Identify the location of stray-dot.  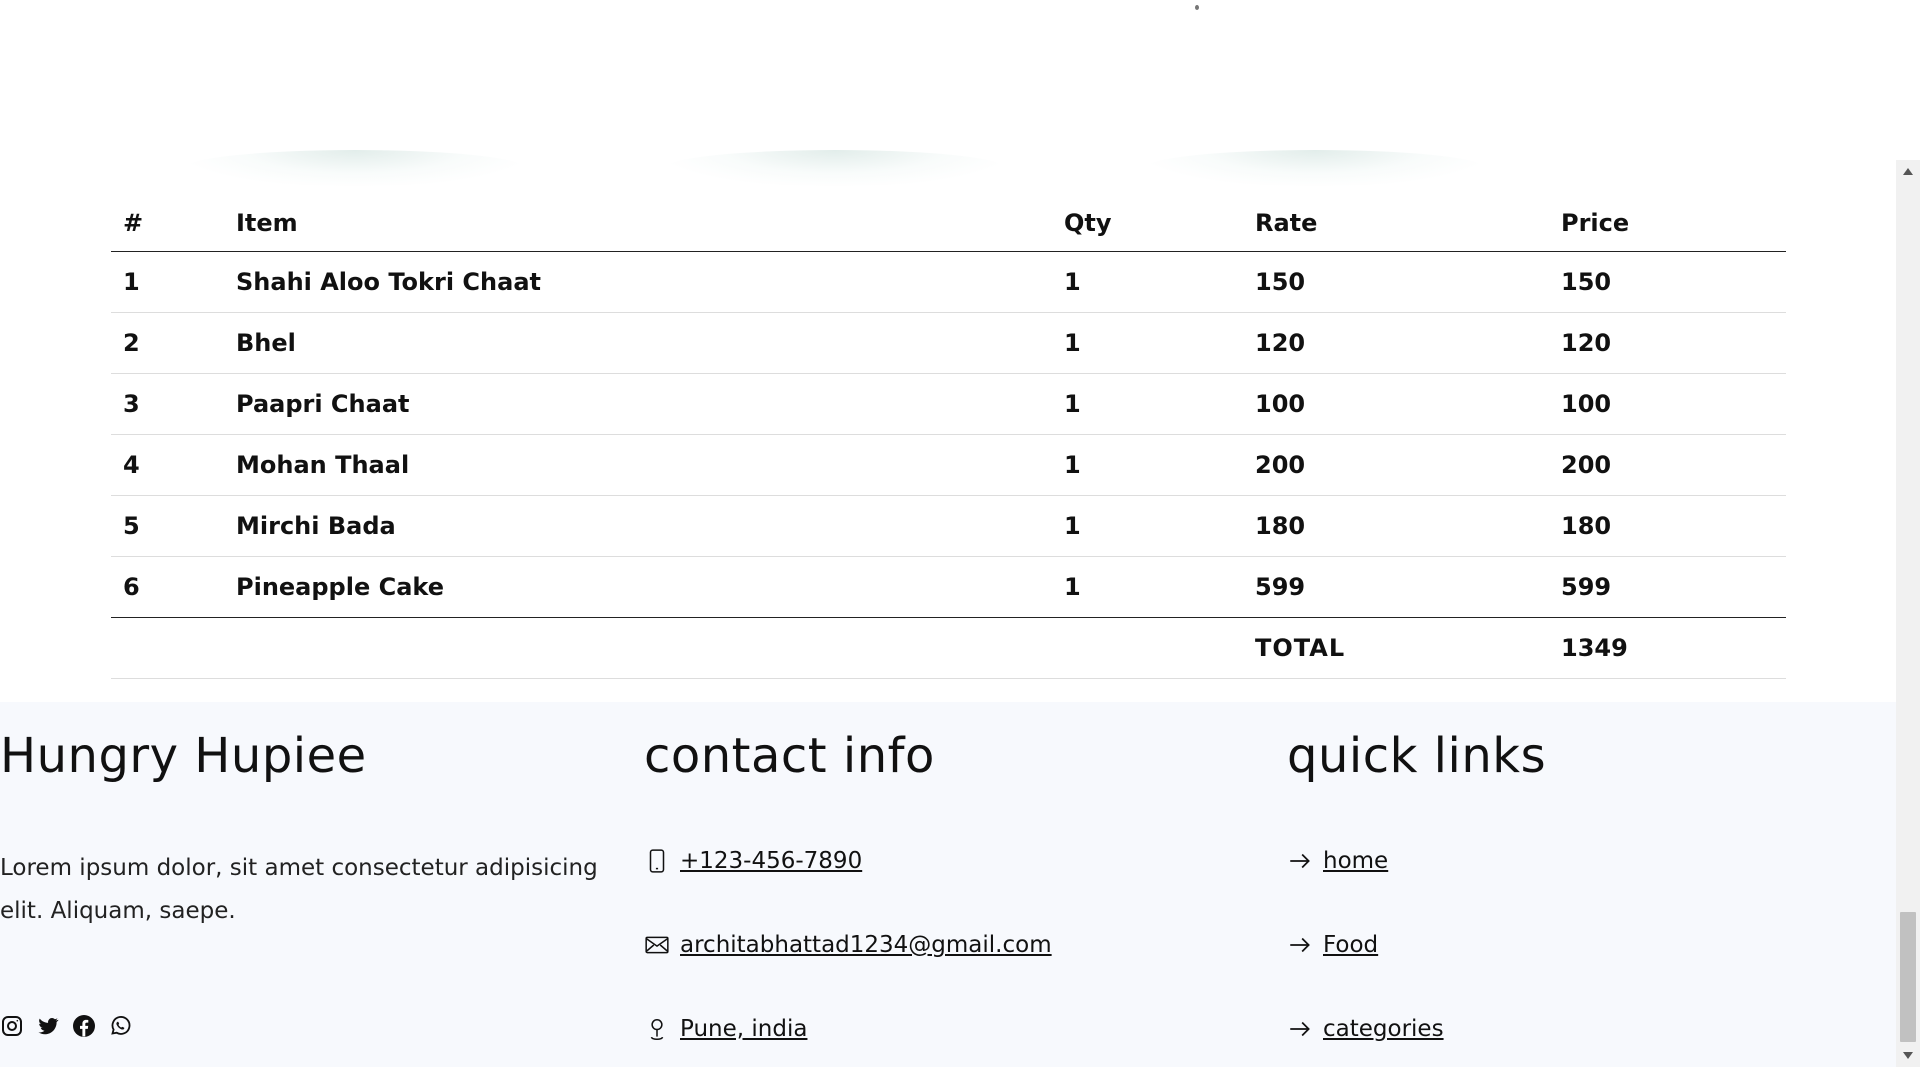
(1197, 7).